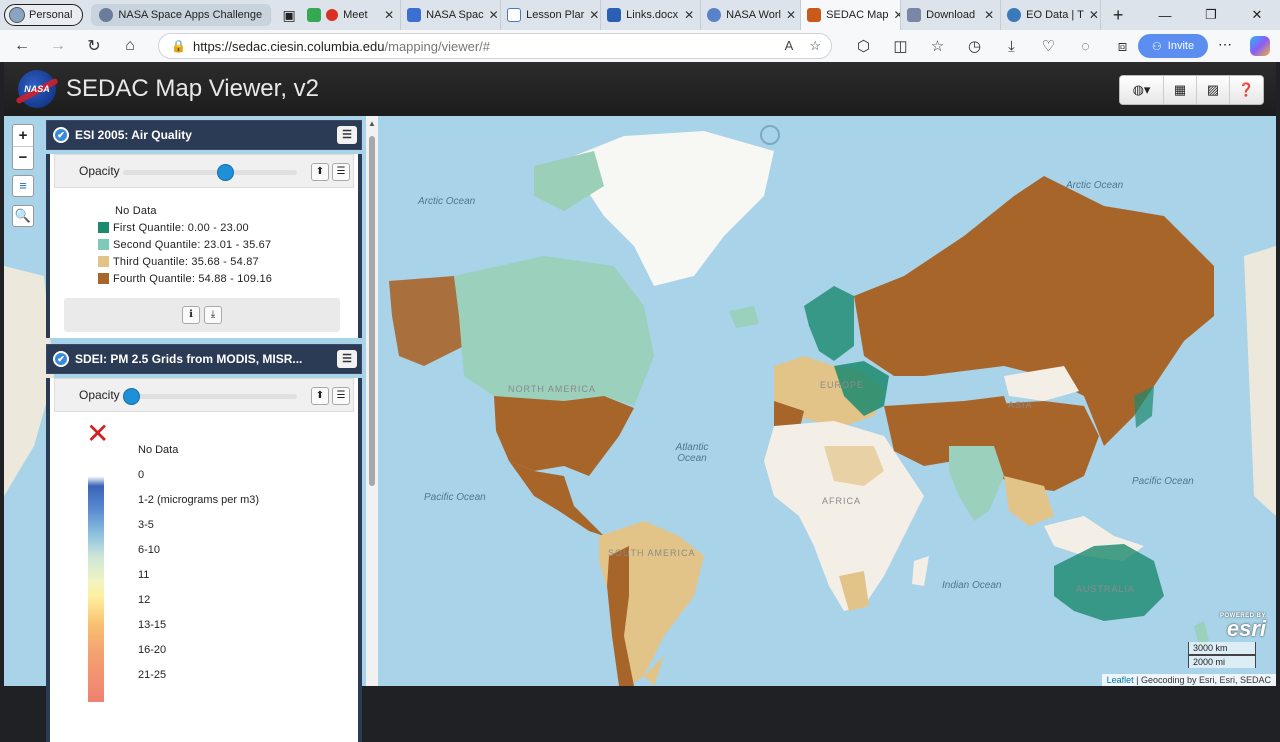  Describe the element at coordinates (372, 311) in the screenshot. I see `scrollbar-thumb` at that location.